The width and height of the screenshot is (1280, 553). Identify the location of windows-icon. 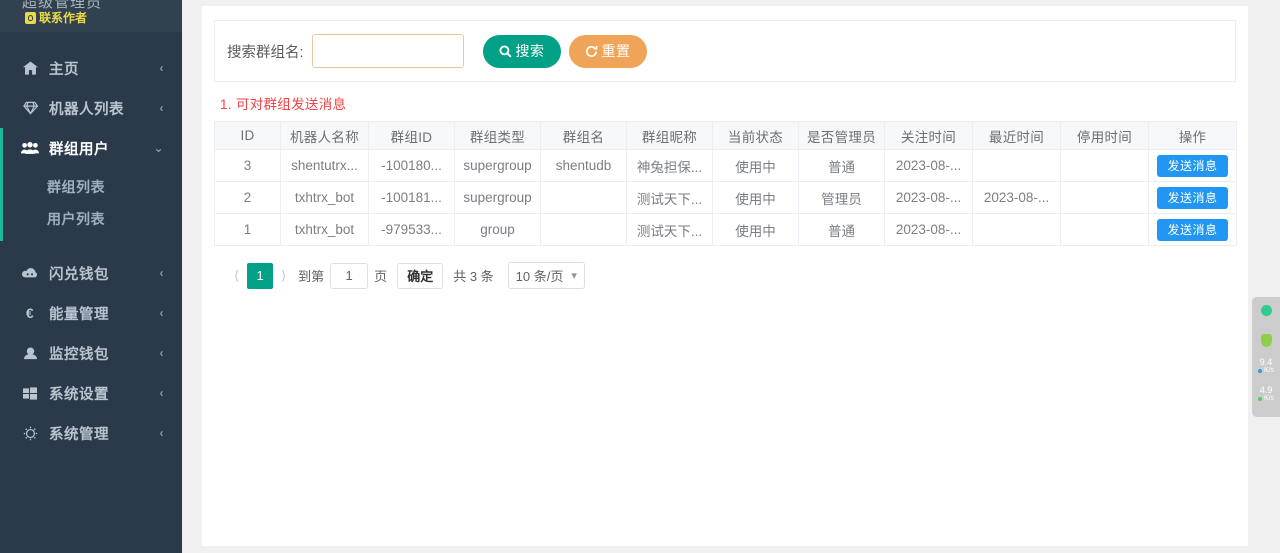
(30, 393).